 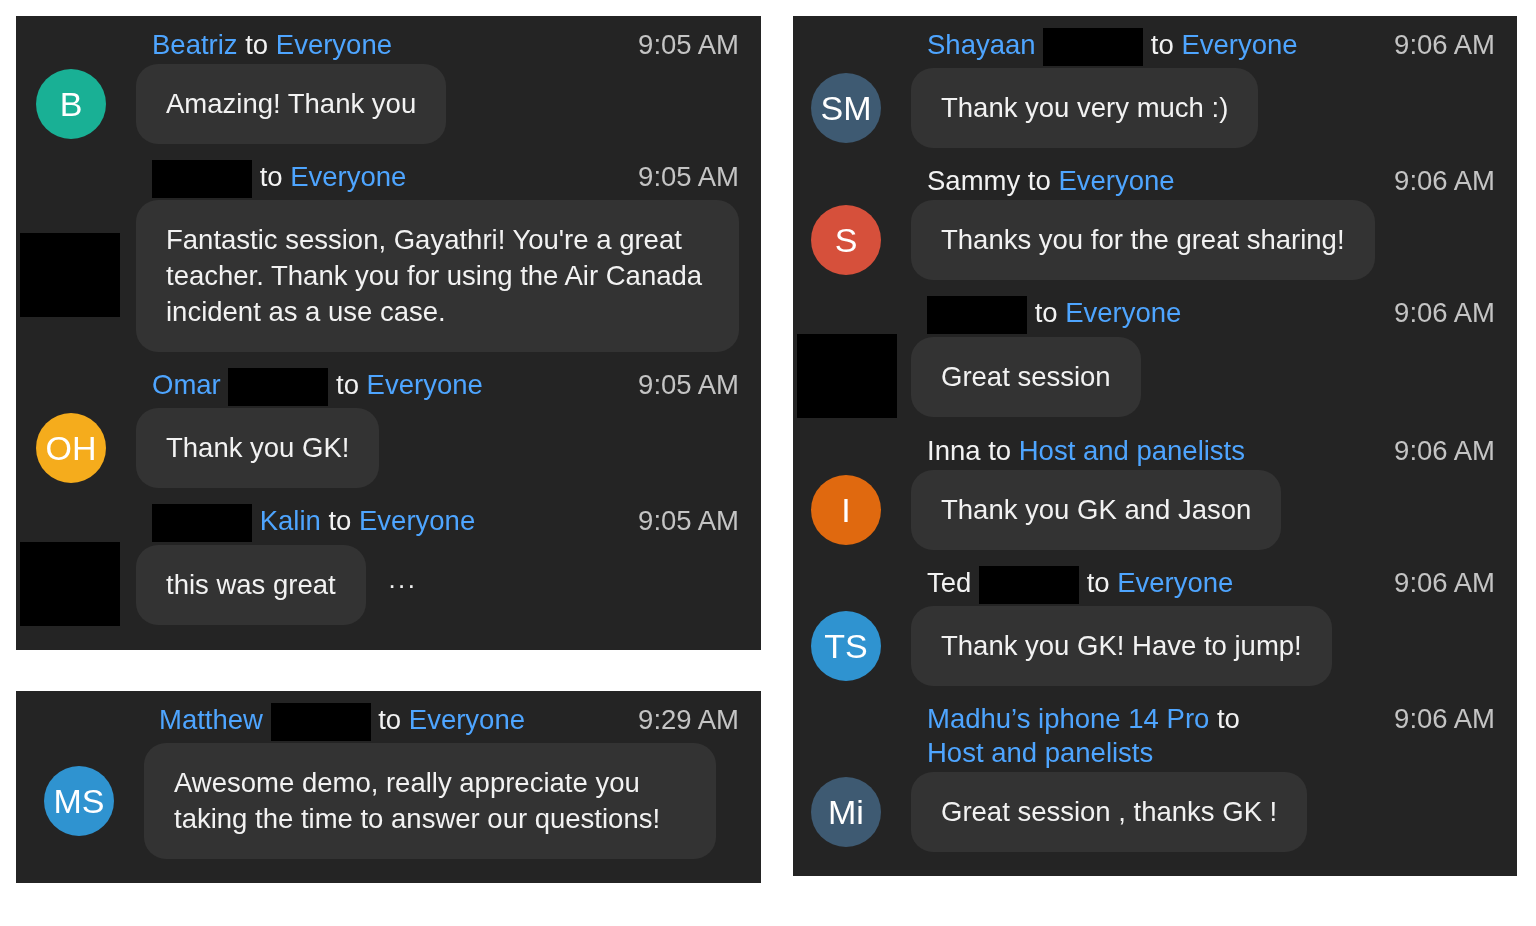 I want to click on avatar: OH, so click(x=71, y=448).